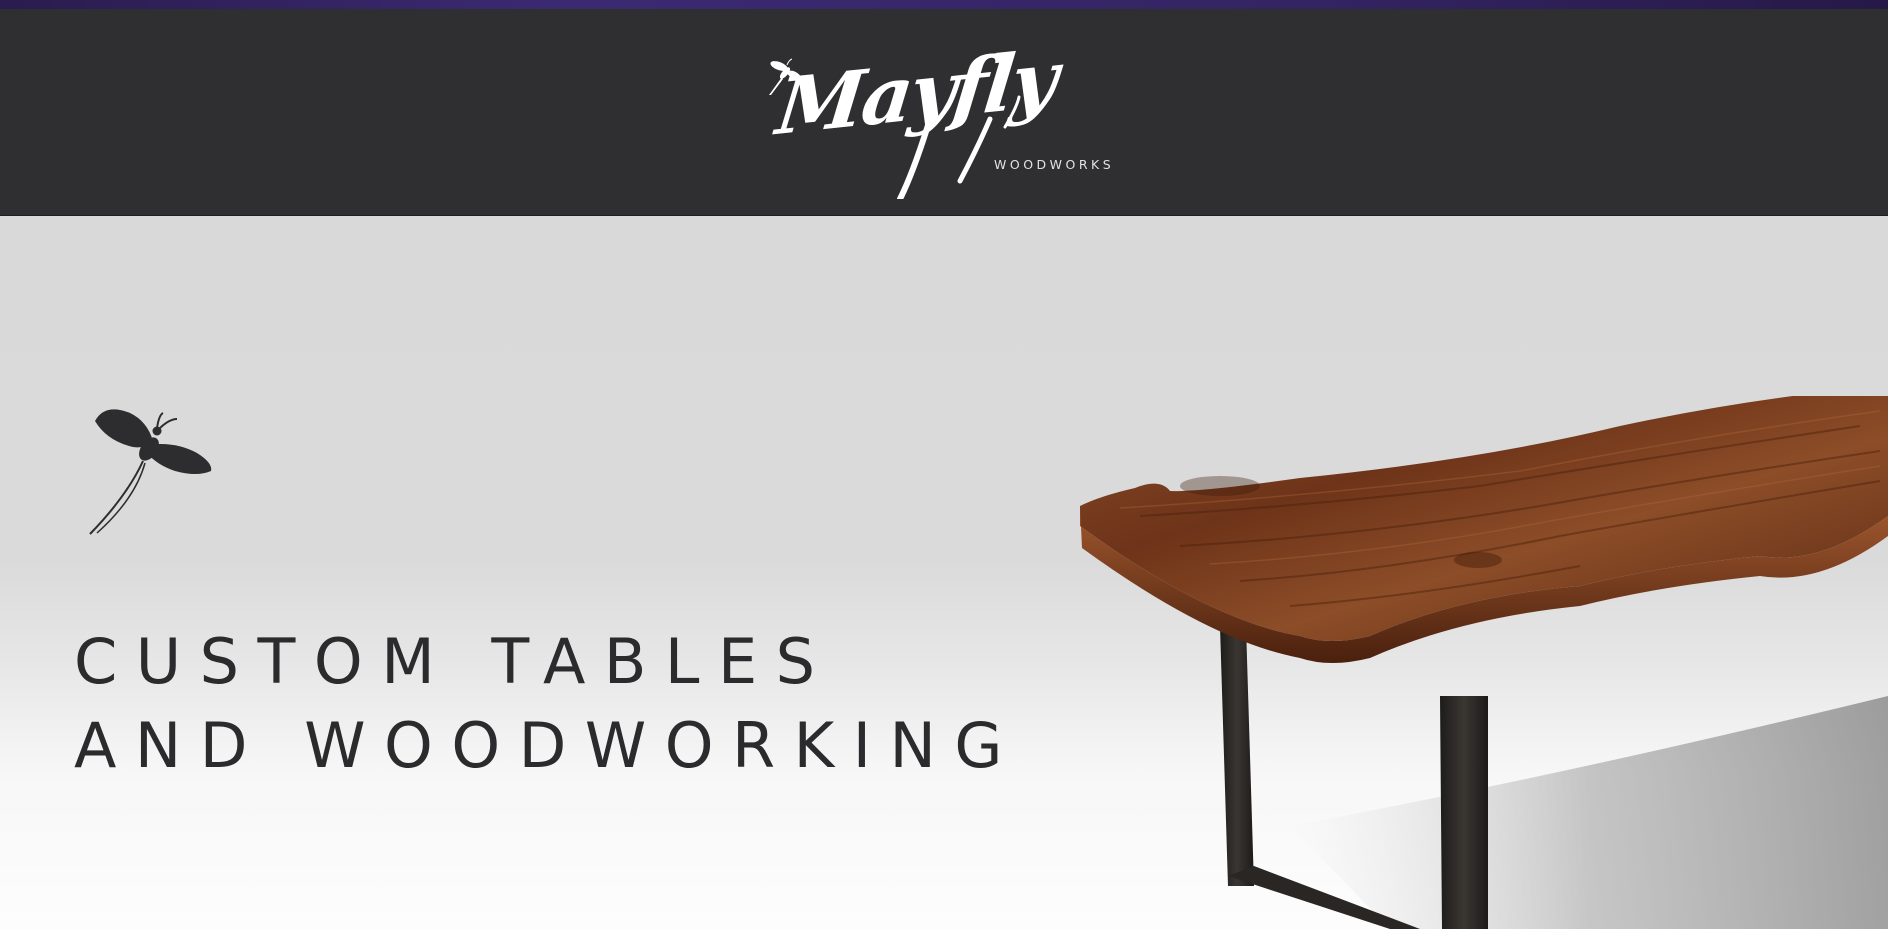 This screenshot has height=929, width=1888. I want to click on headline-line-1: CUSTOM TABLES, so click(454, 661).